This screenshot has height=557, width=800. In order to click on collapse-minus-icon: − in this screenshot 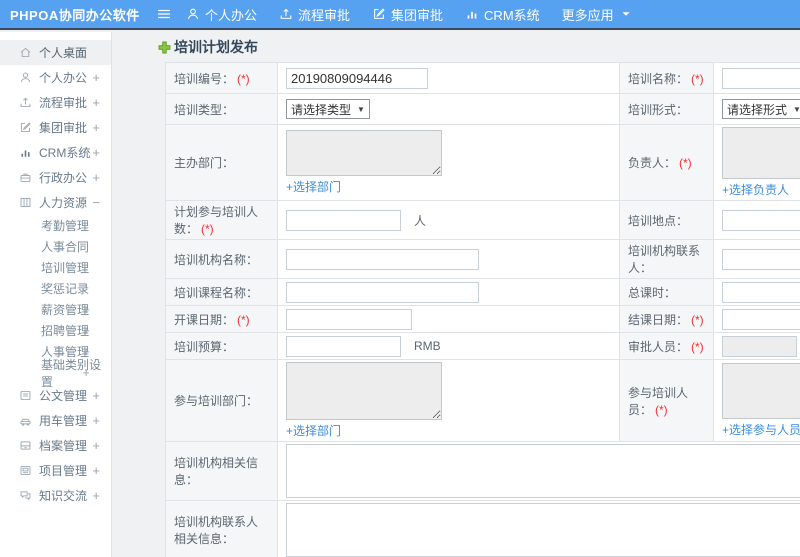, I will do `click(96, 202)`.